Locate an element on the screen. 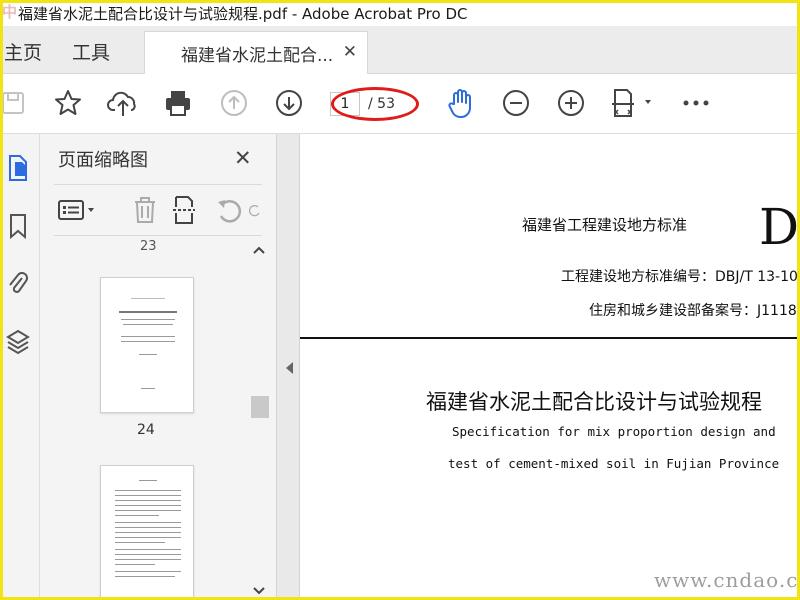 This screenshot has width=800, height=600. attachment-icon is located at coordinates (18, 284).